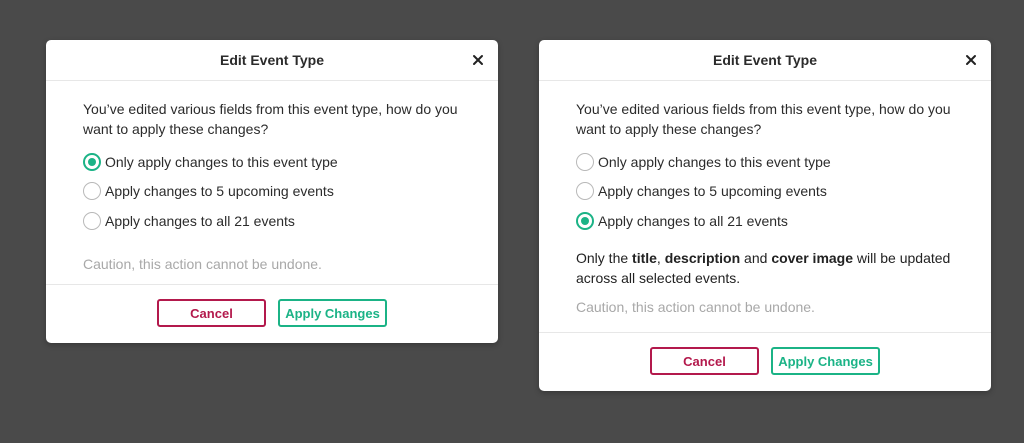 Image resolution: width=1024 pixels, height=443 pixels. I want to click on note-cover-image-field: cover image, so click(812, 257).